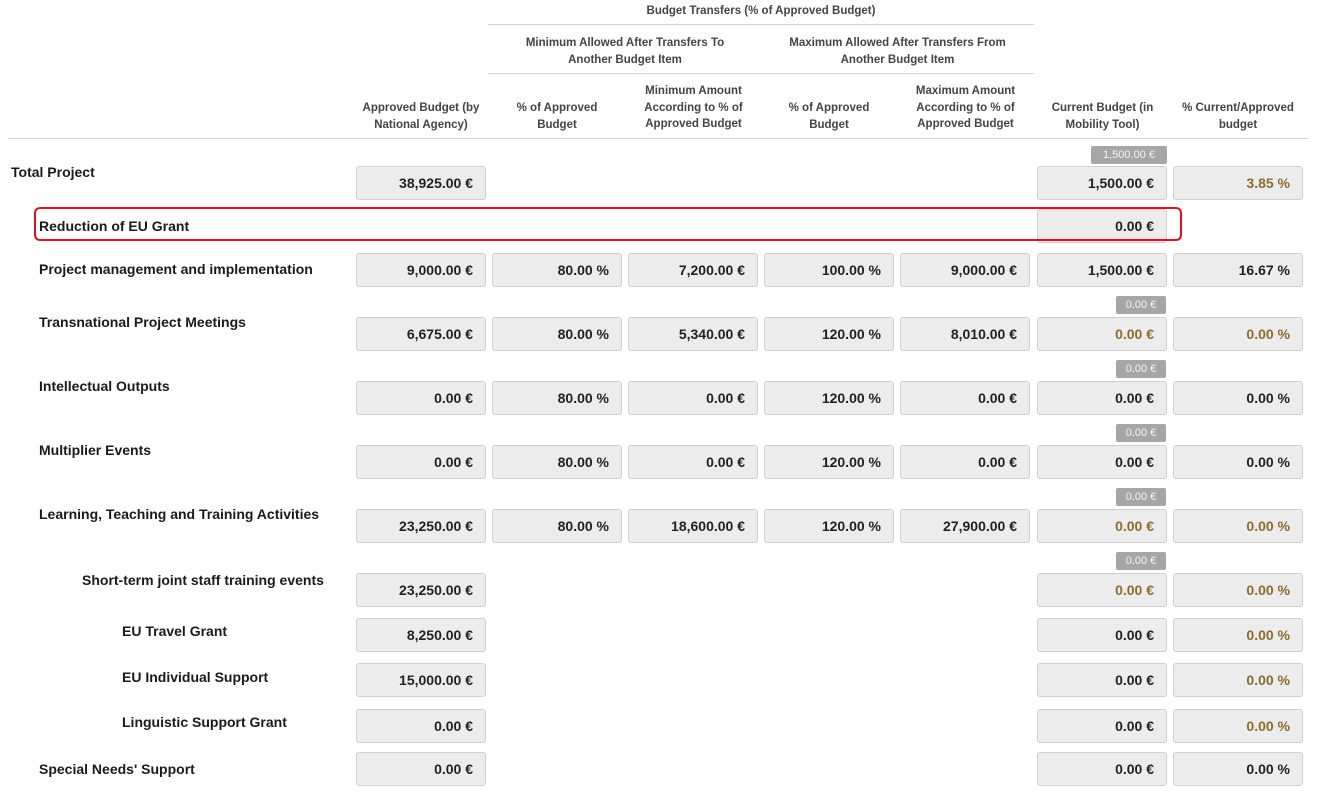 Image resolution: width=1323 pixels, height=794 pixels. I want to click on reduction-row-highlight, so click(608, 224).